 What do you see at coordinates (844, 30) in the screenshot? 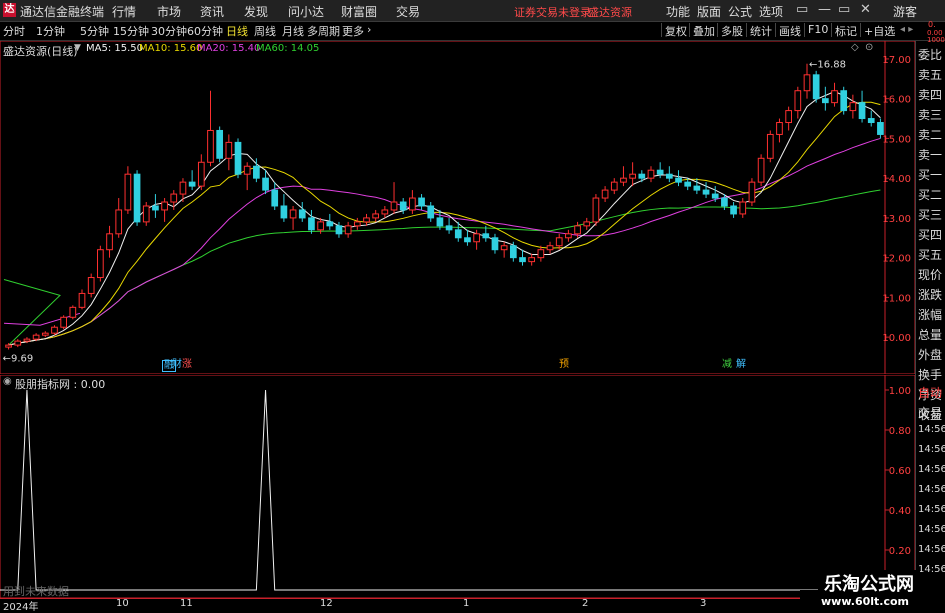
I see `mark-button: 标记` at bounding box center [844, 30].